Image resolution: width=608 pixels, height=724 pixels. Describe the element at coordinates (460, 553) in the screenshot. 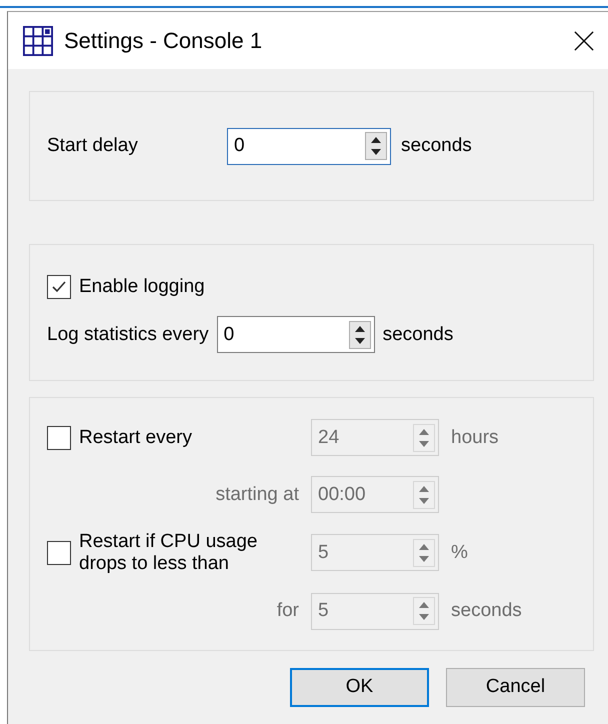

I see `unit-label: %` at that location.